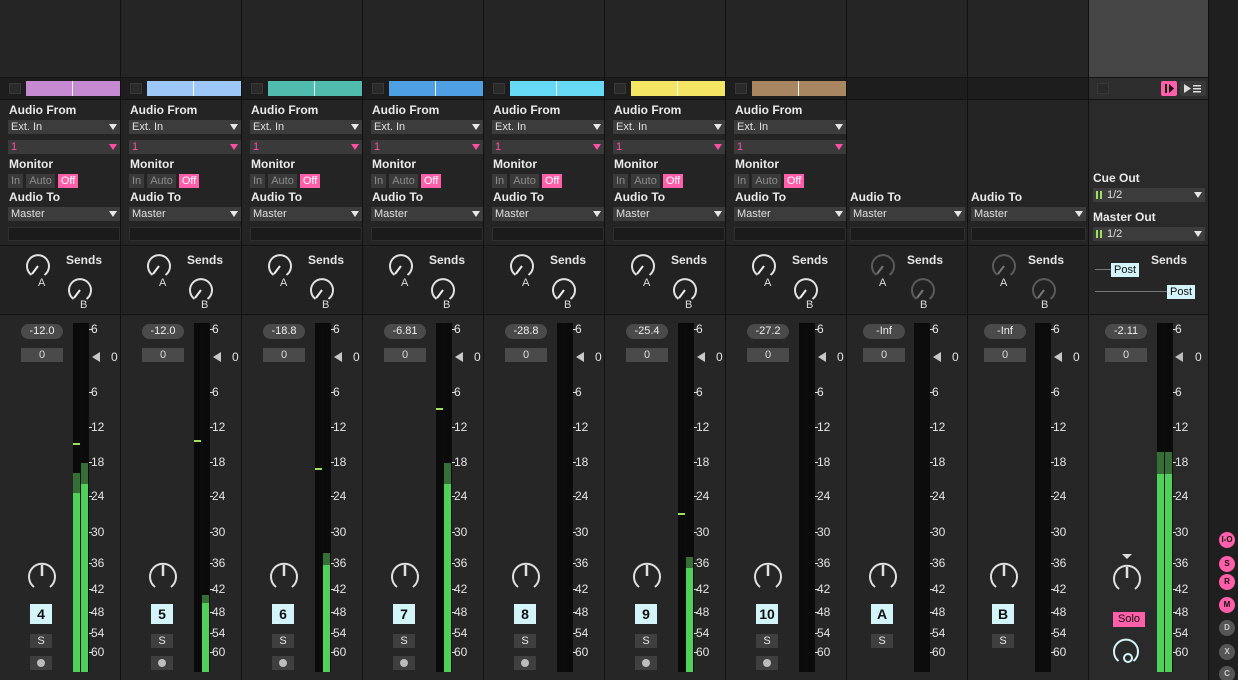  What do you see at coordinates (1169, 88) in the screenshot?
I see `follow-action-icon` at bounding box center [1169, 88].